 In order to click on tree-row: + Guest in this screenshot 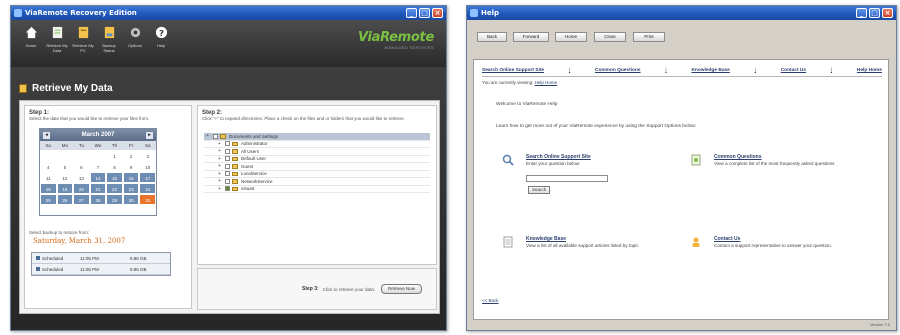, I will do `click(317, 167)`.